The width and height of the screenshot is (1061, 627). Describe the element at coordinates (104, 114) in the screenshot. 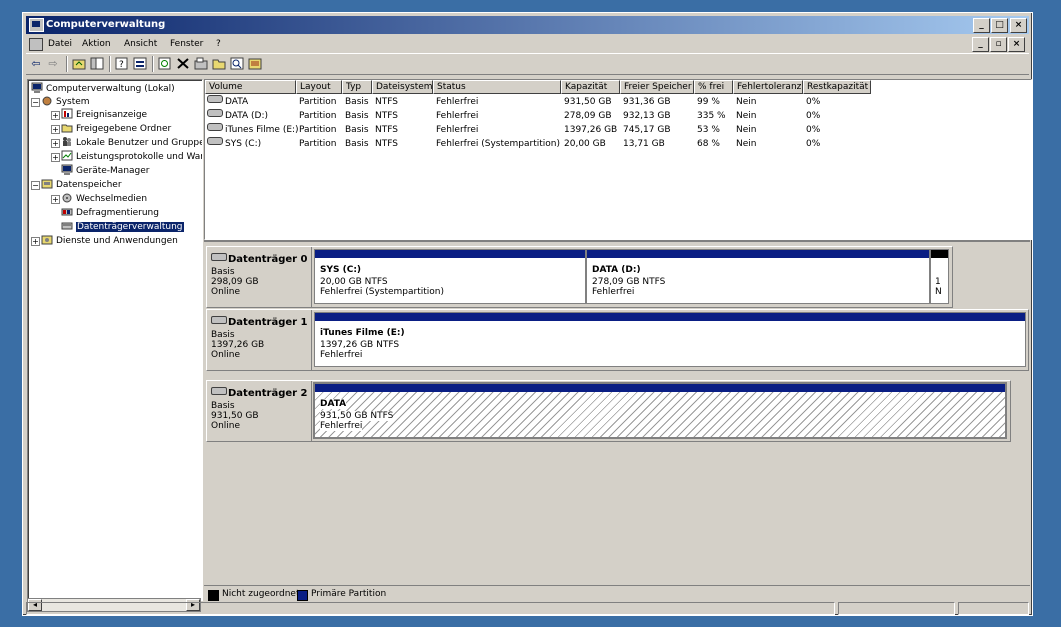

I see `tree-item-ereignisanzeige: Ereignisanzeige` at that location.